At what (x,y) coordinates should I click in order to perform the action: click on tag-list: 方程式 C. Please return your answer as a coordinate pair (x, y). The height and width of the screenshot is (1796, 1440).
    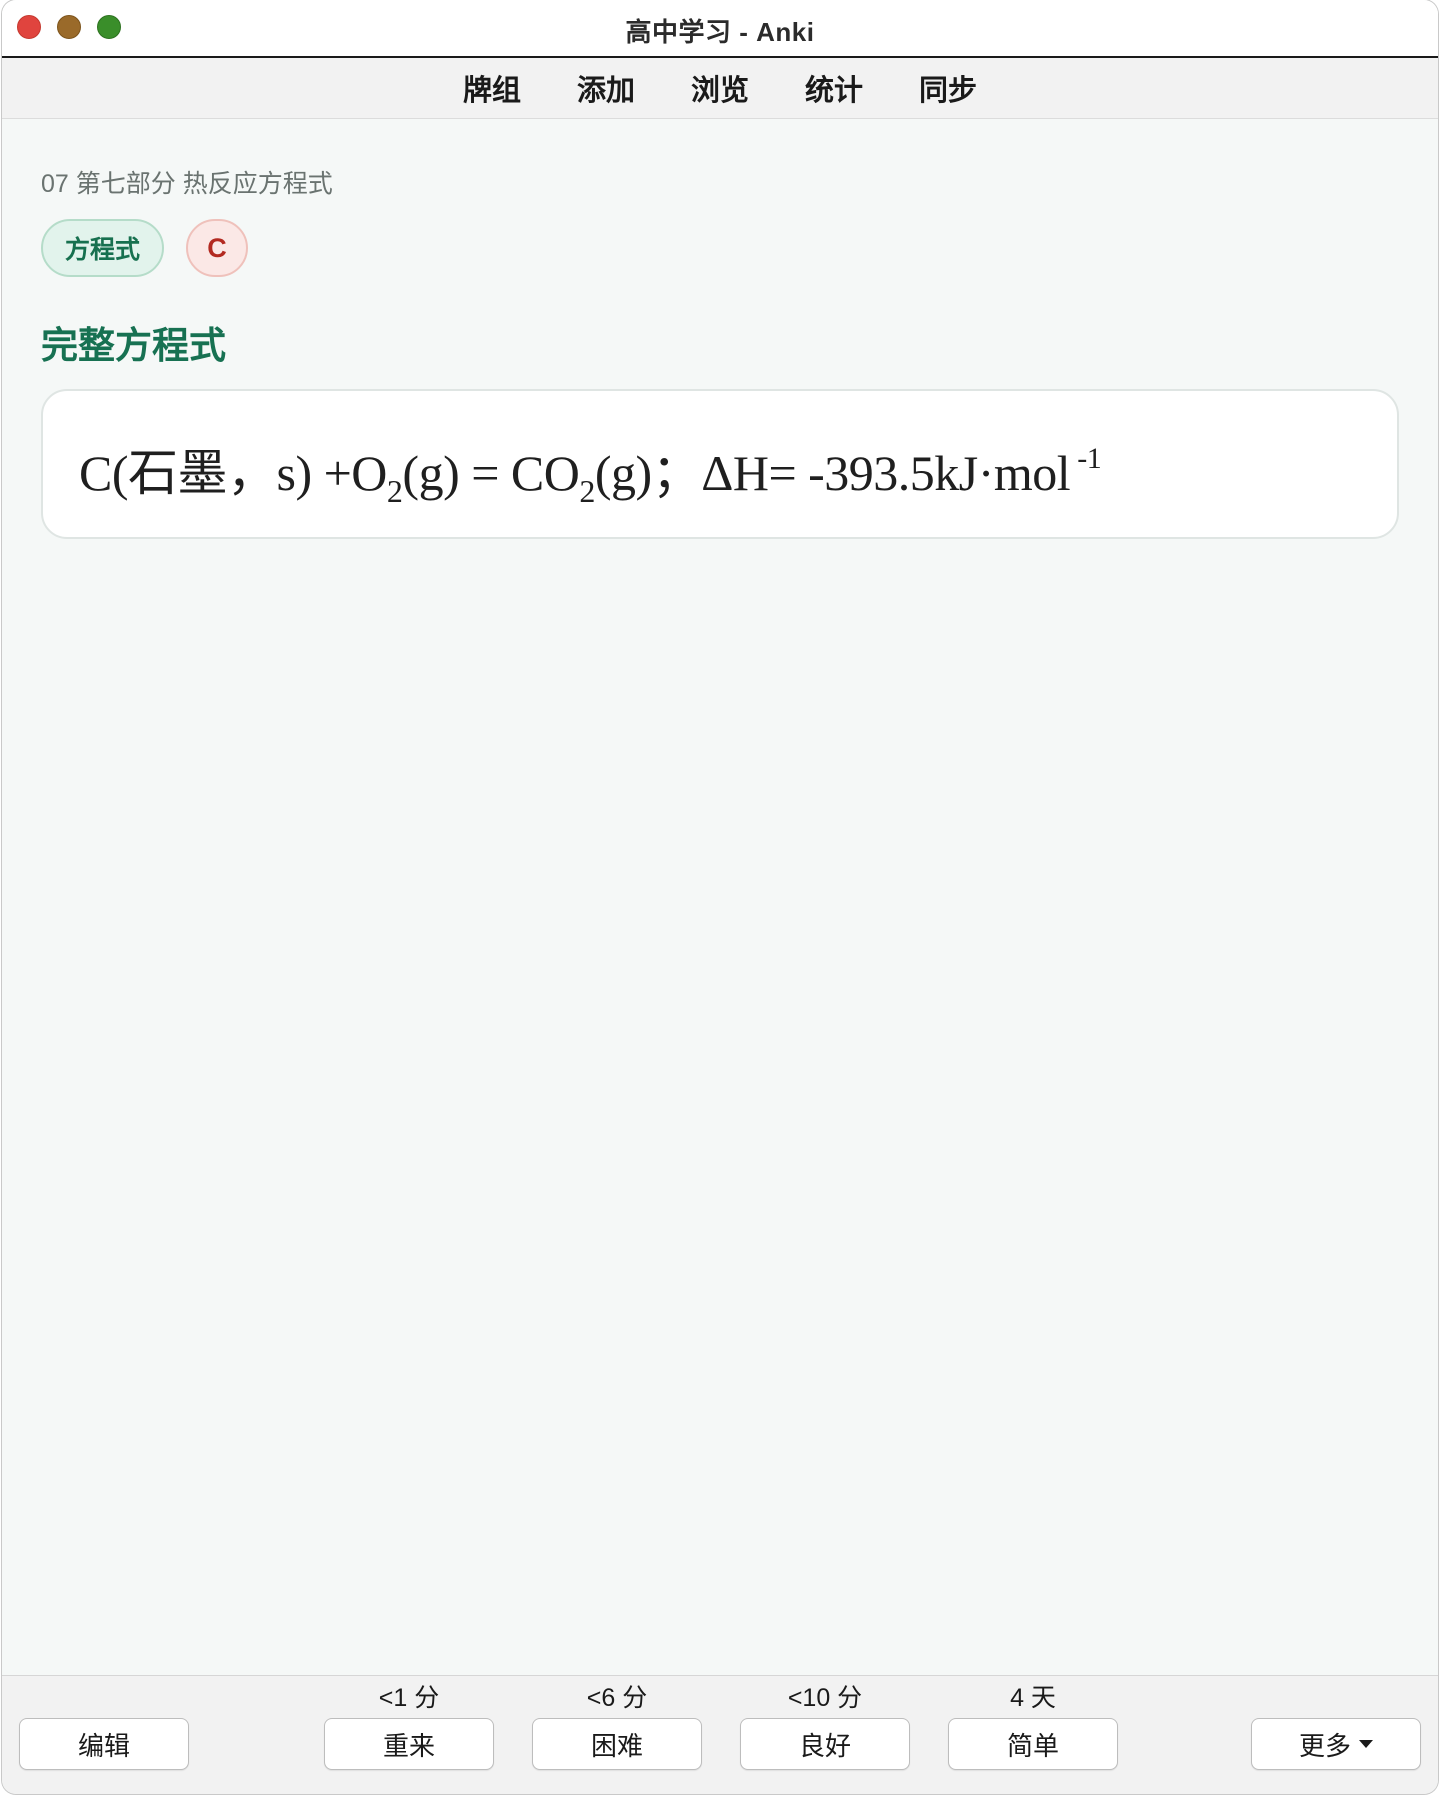
    Looking at the image, I should click on (145, 248).